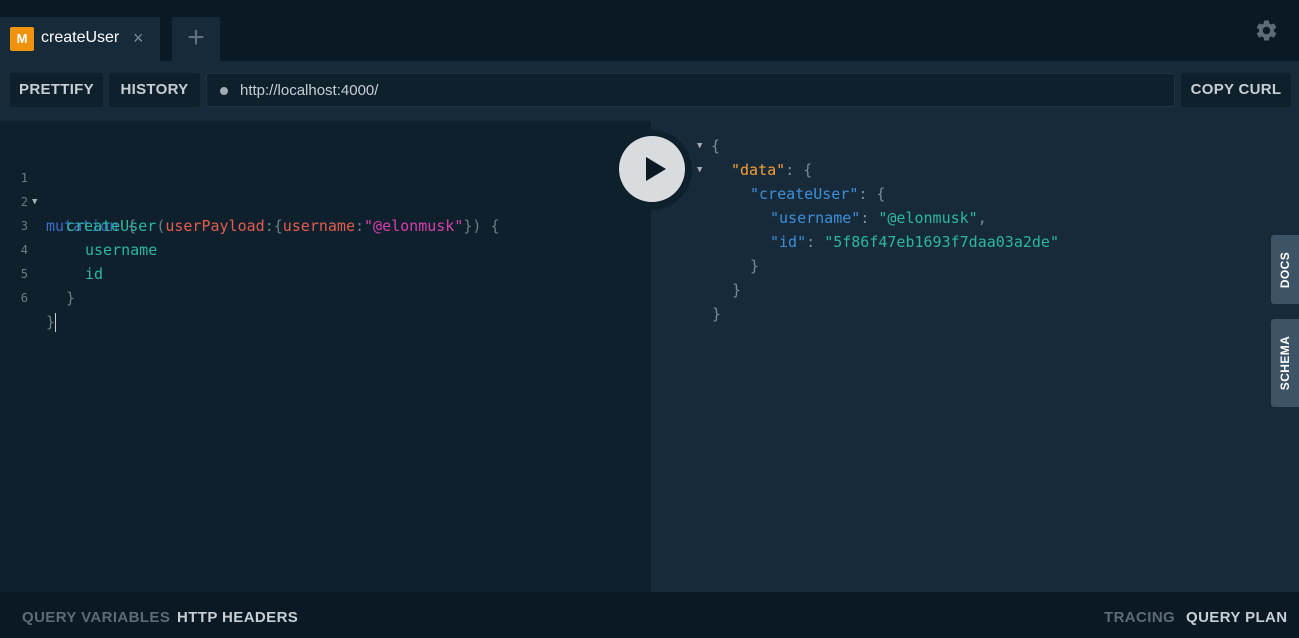  I want to click on schema-tab-label: SCHEMA, so click(1285, 363).